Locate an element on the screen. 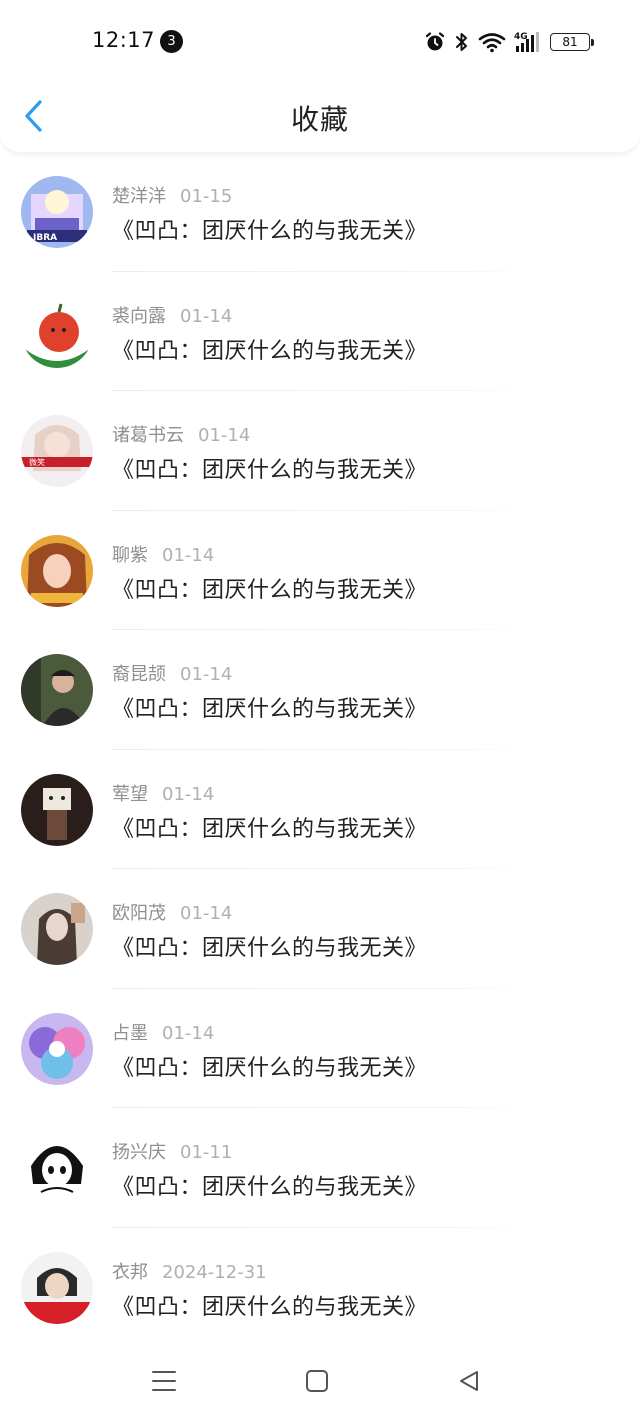 This screenshot has width=640, height=1422. avatar: IBRA is located at coordinates (57, 212).